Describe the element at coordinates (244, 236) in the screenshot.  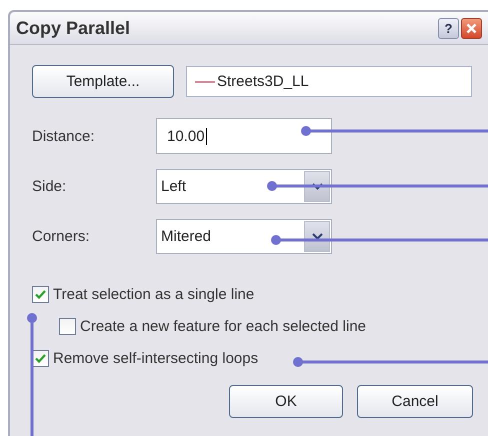
I see `dropdown-field: Mitered` at that location.